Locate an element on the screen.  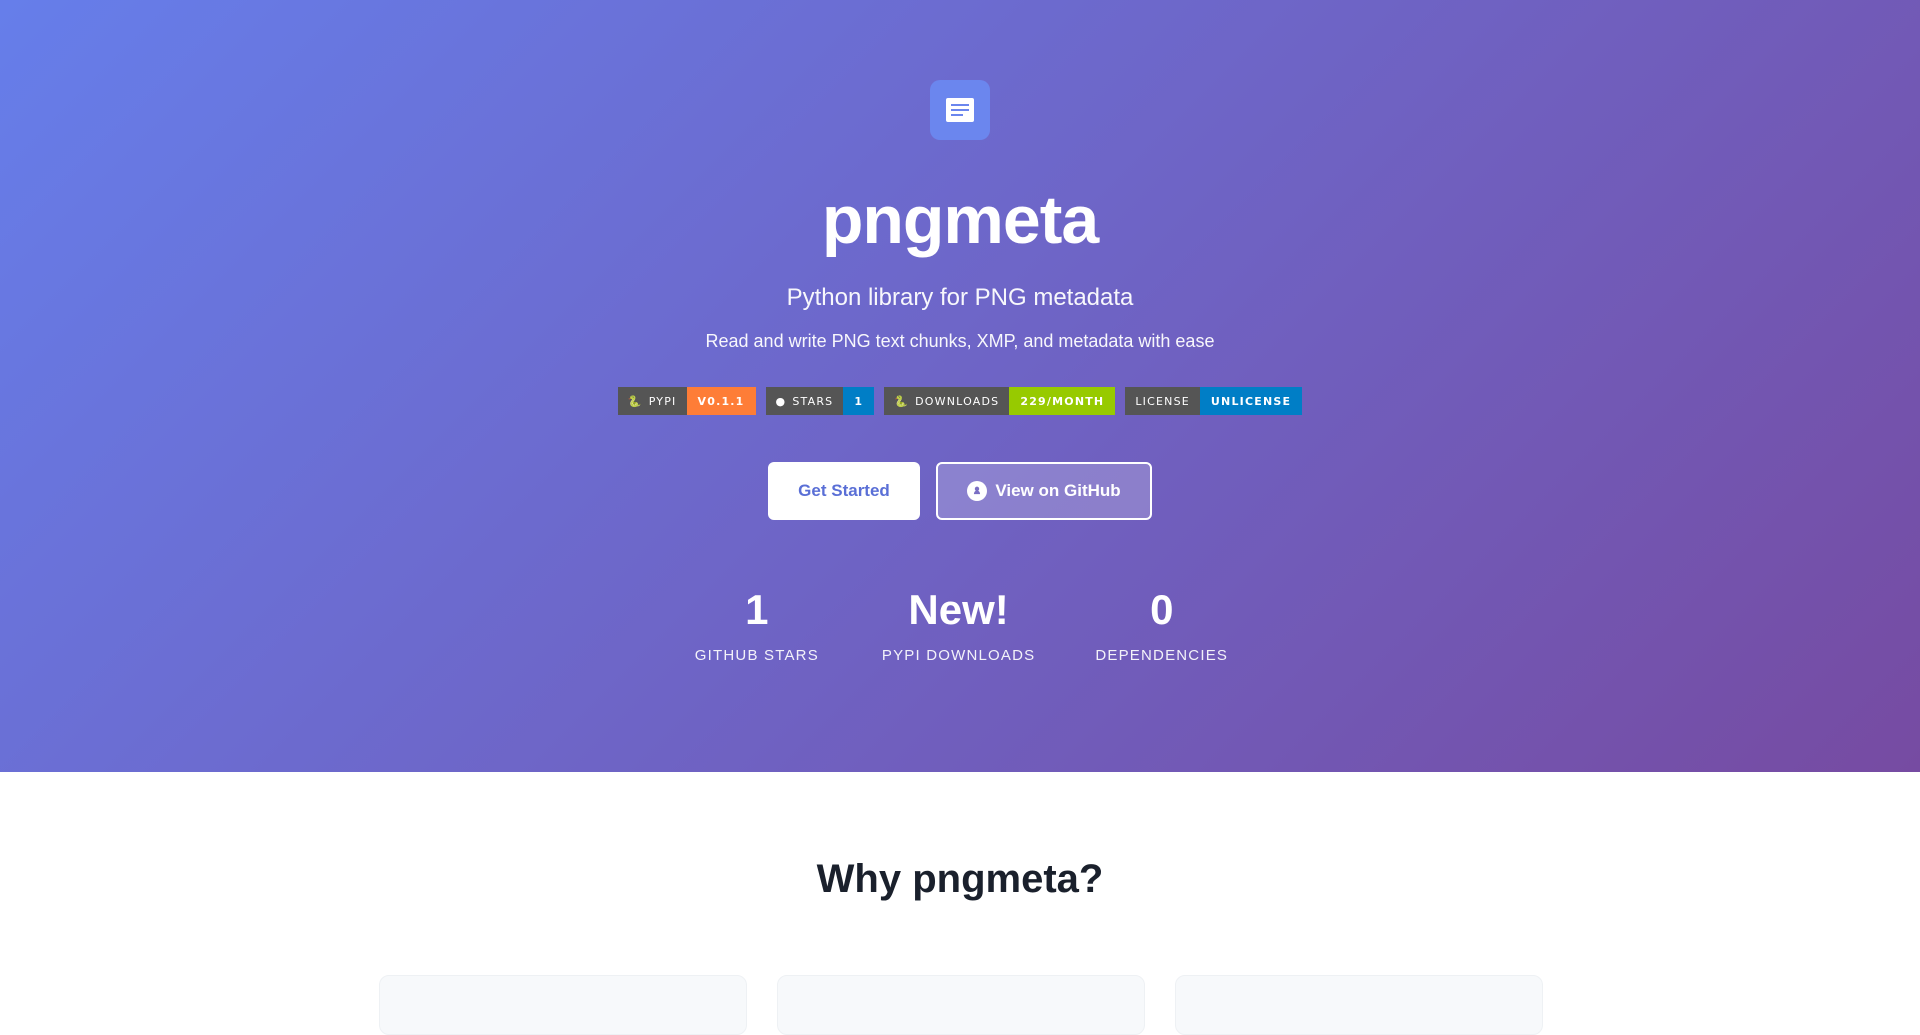
badge-label: pypi is located at coordinates (662, 401).